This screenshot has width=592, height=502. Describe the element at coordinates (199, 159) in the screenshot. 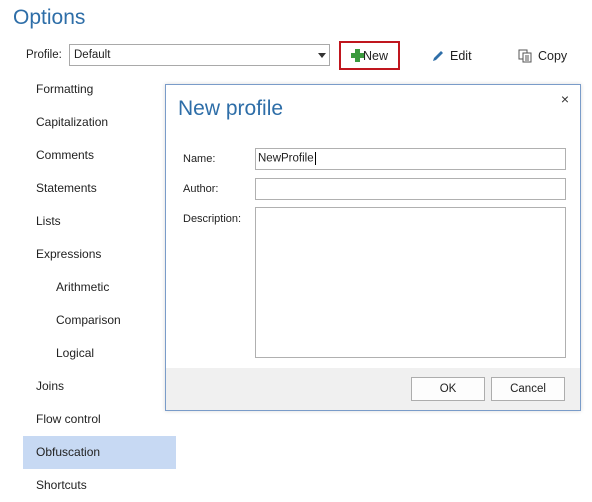

I see `name-label: Name:` at that location.